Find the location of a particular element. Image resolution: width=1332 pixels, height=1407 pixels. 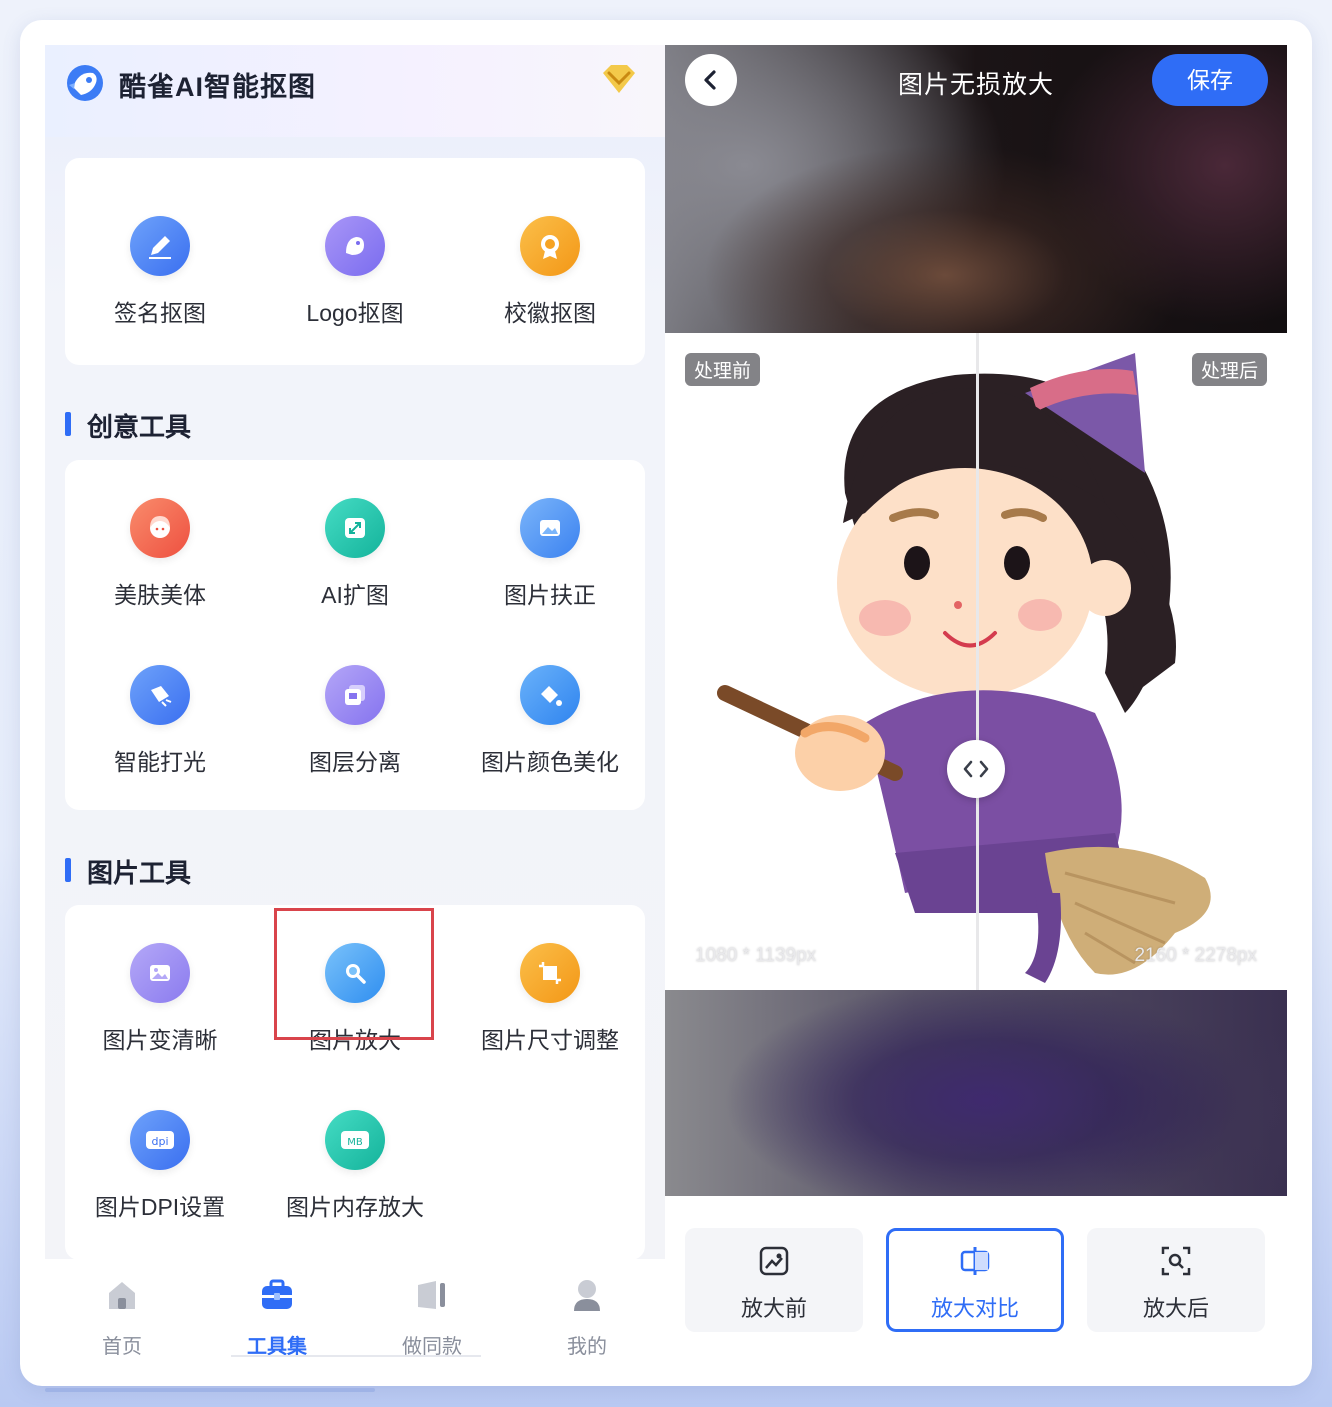

section-title-creative: 创意工具 is located at coordinates (128, 425).